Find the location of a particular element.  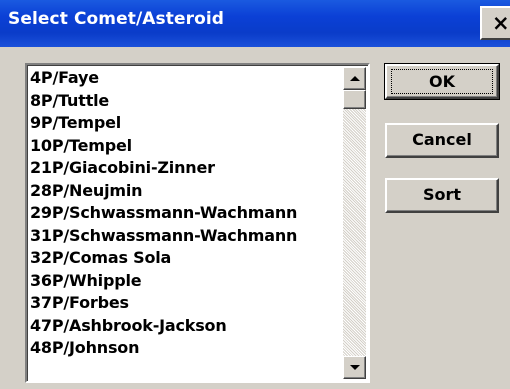

list-item: 32P/Comas Sola is located at coordinates (185, 258).